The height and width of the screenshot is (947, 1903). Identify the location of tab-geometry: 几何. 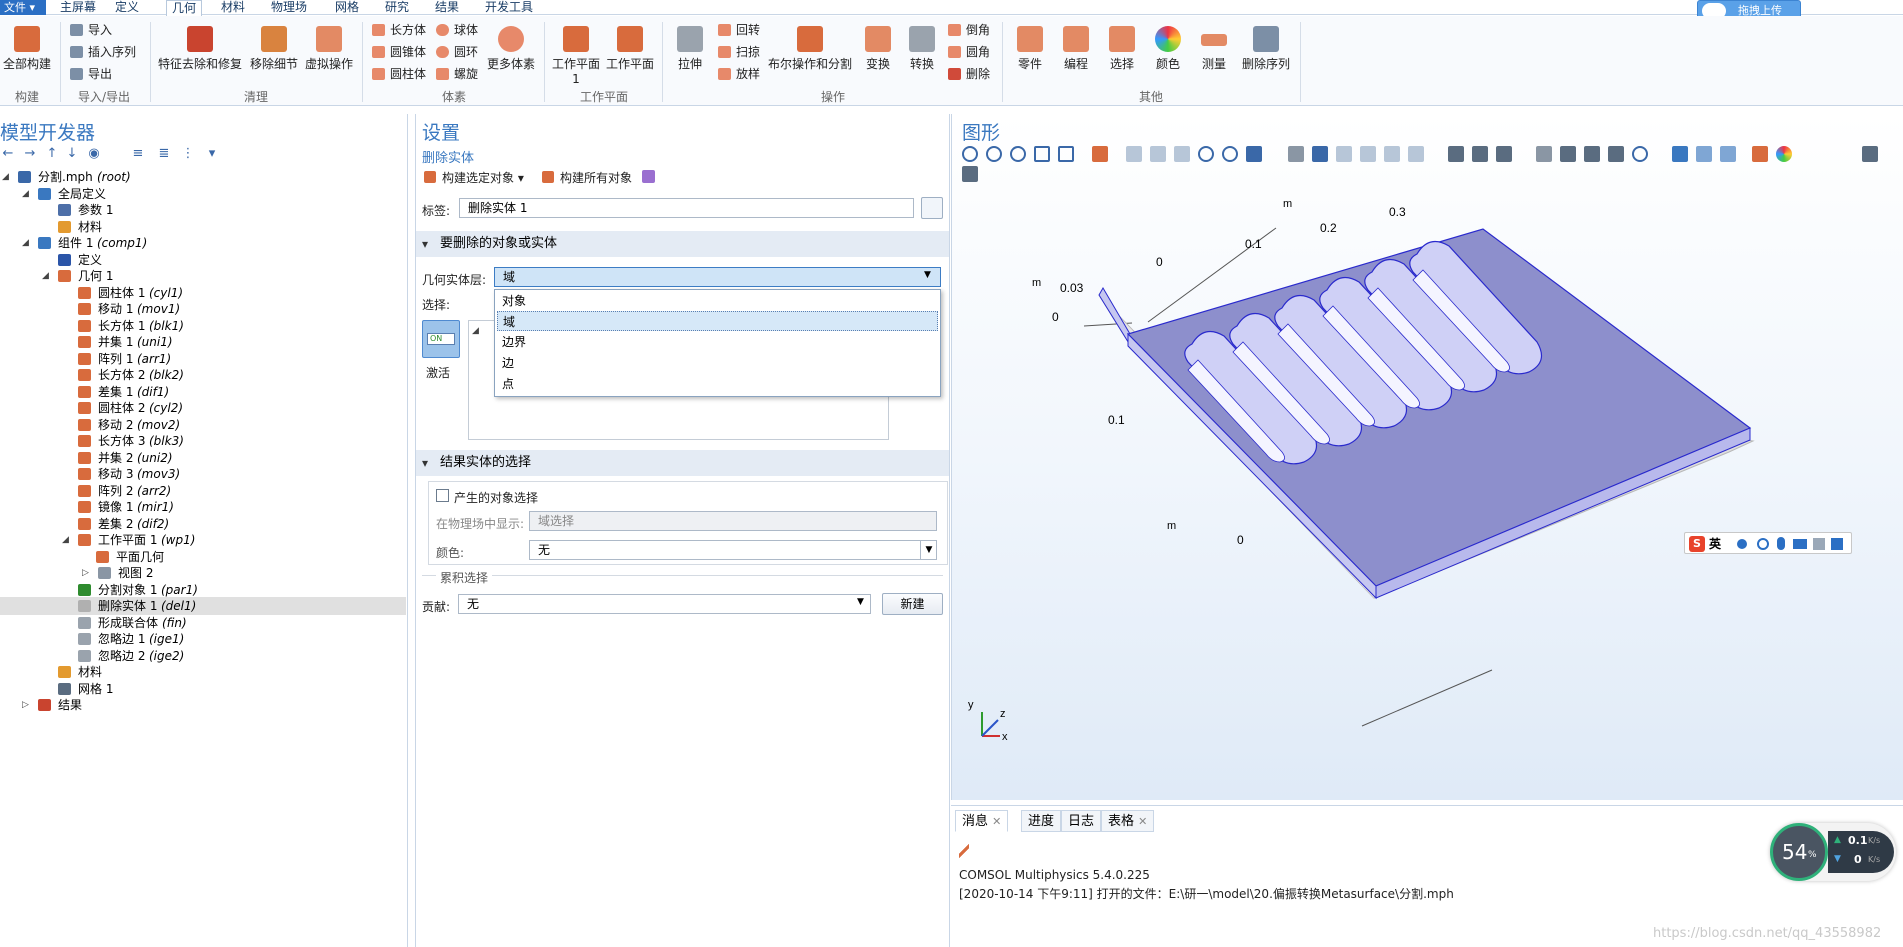
(184, 8).